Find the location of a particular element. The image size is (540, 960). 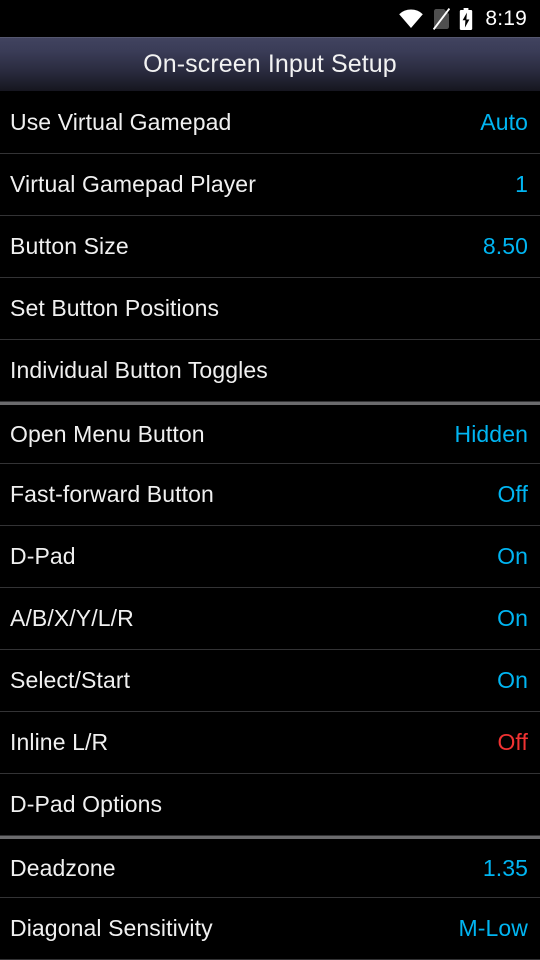

preference-value: Auto is located at coordinates (504, 122).